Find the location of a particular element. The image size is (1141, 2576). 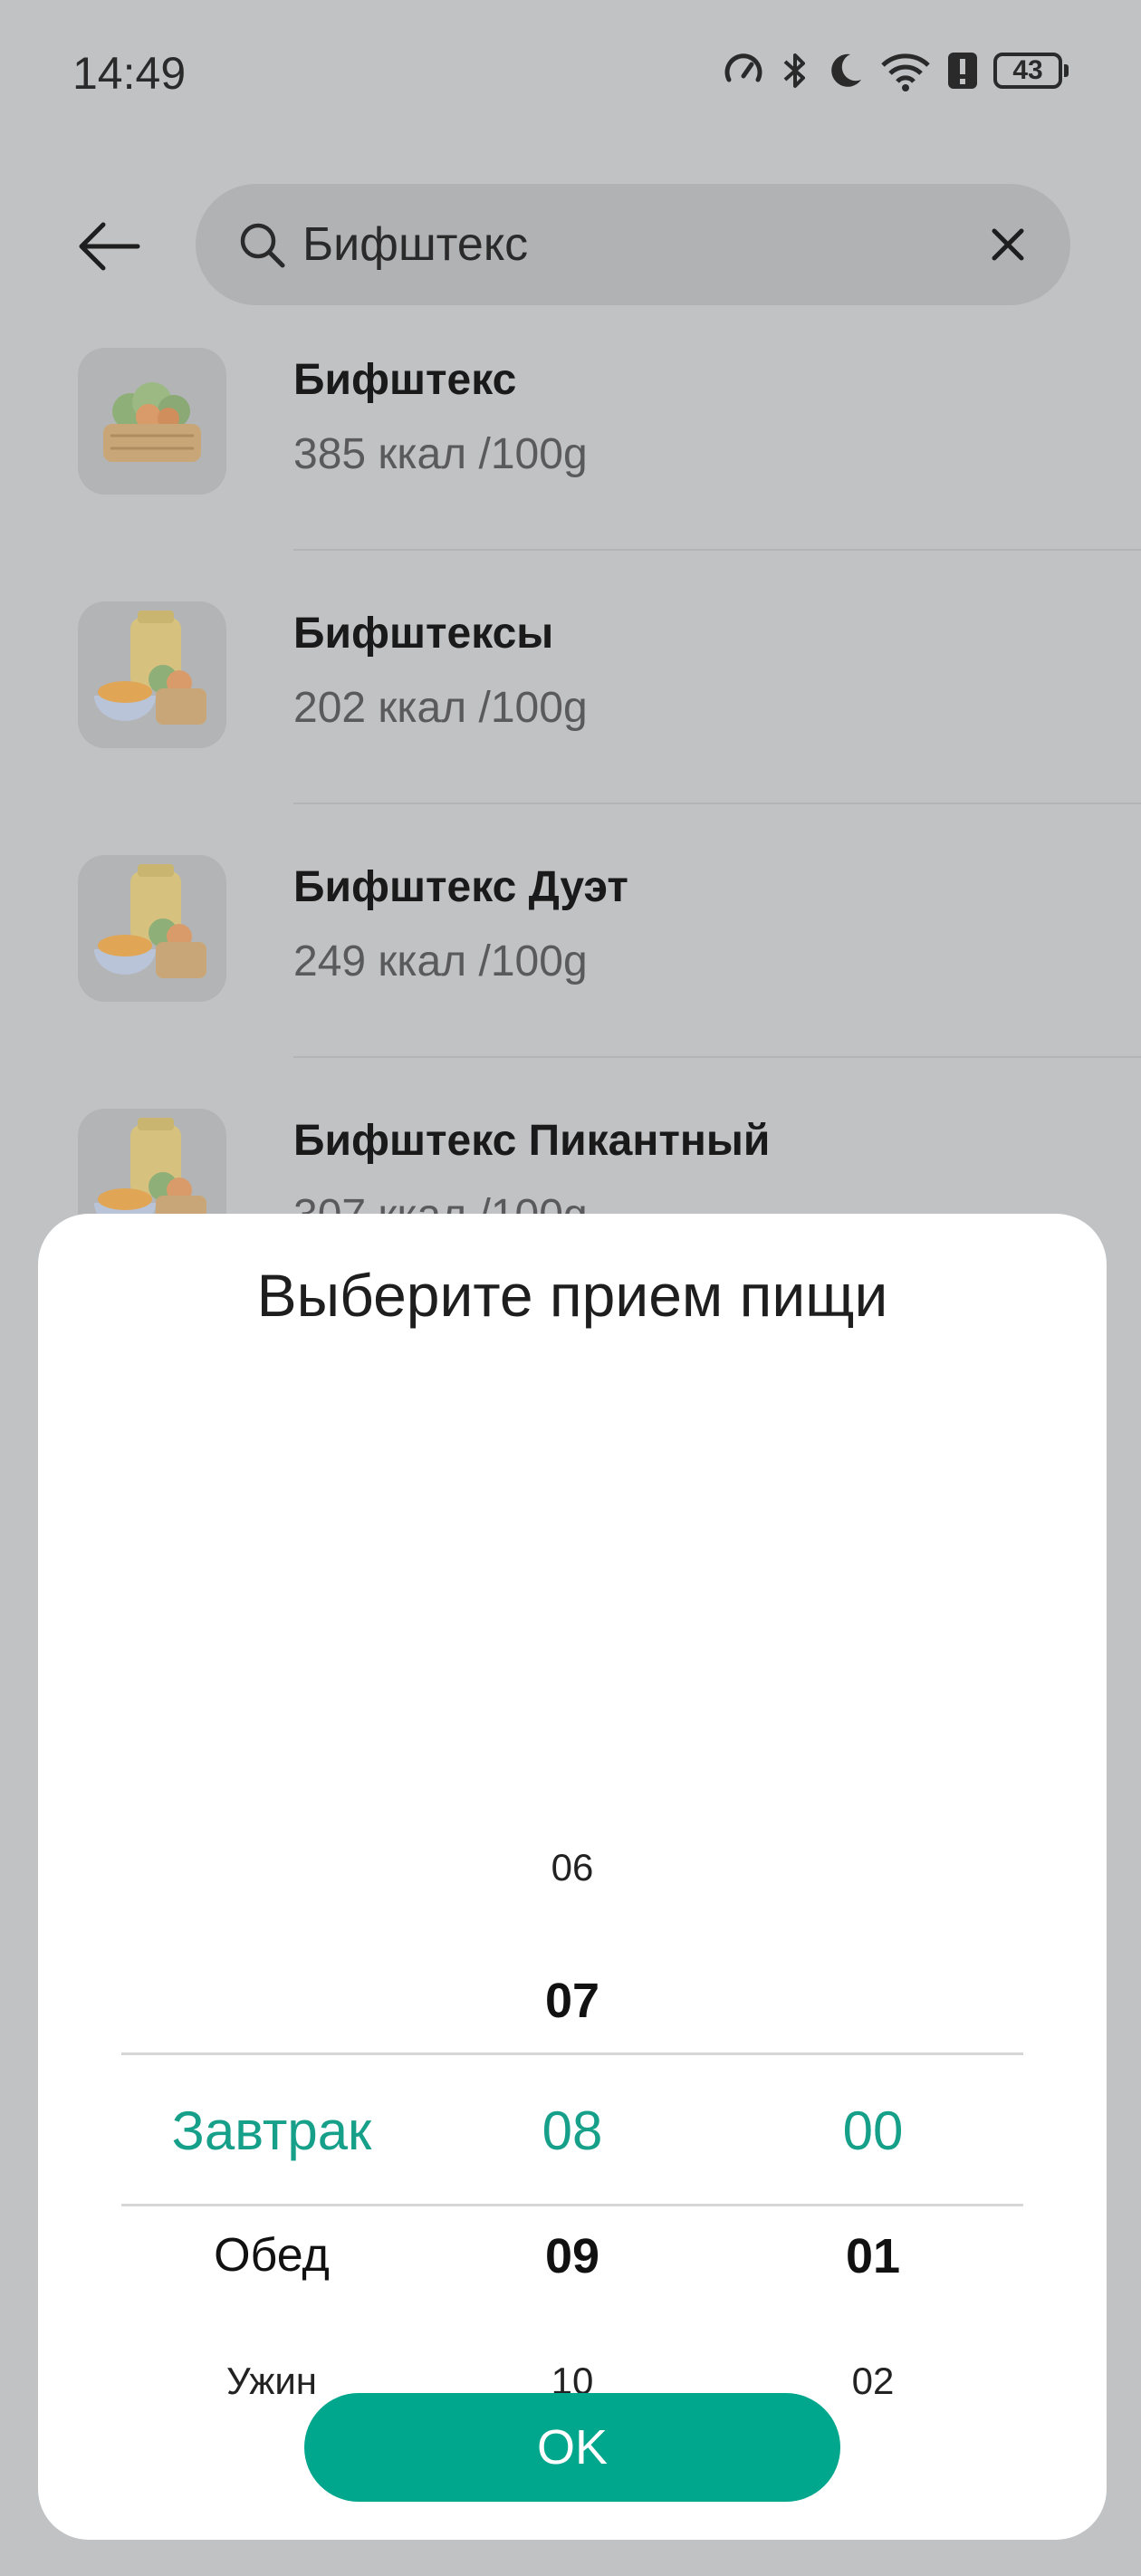

list-item: Бифштексы 202 ккал /100g is located at coordinates (570, 723).